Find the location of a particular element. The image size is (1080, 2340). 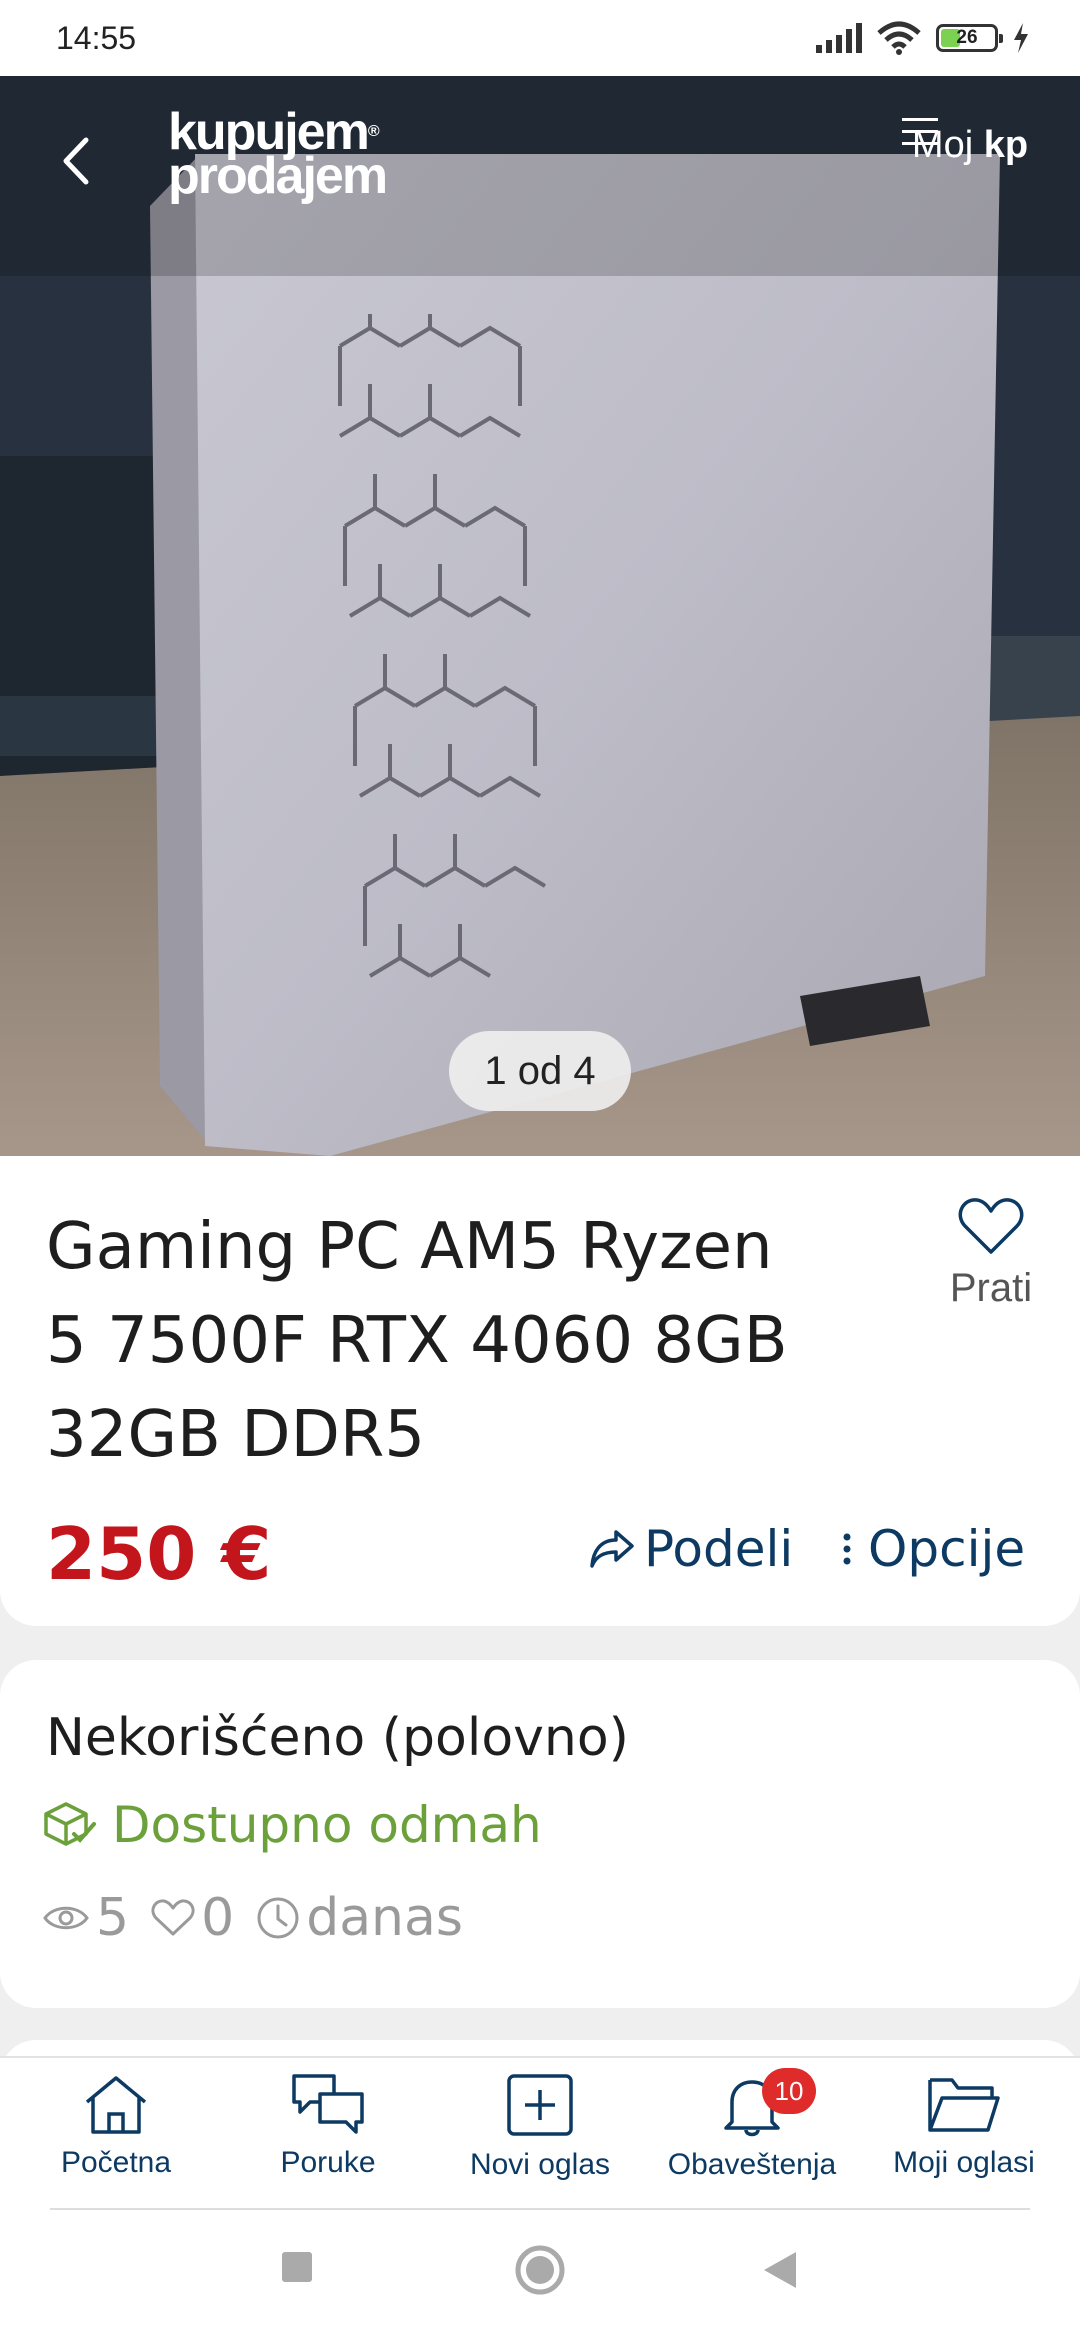

folder-icon is located at coordinates (964, 2105).